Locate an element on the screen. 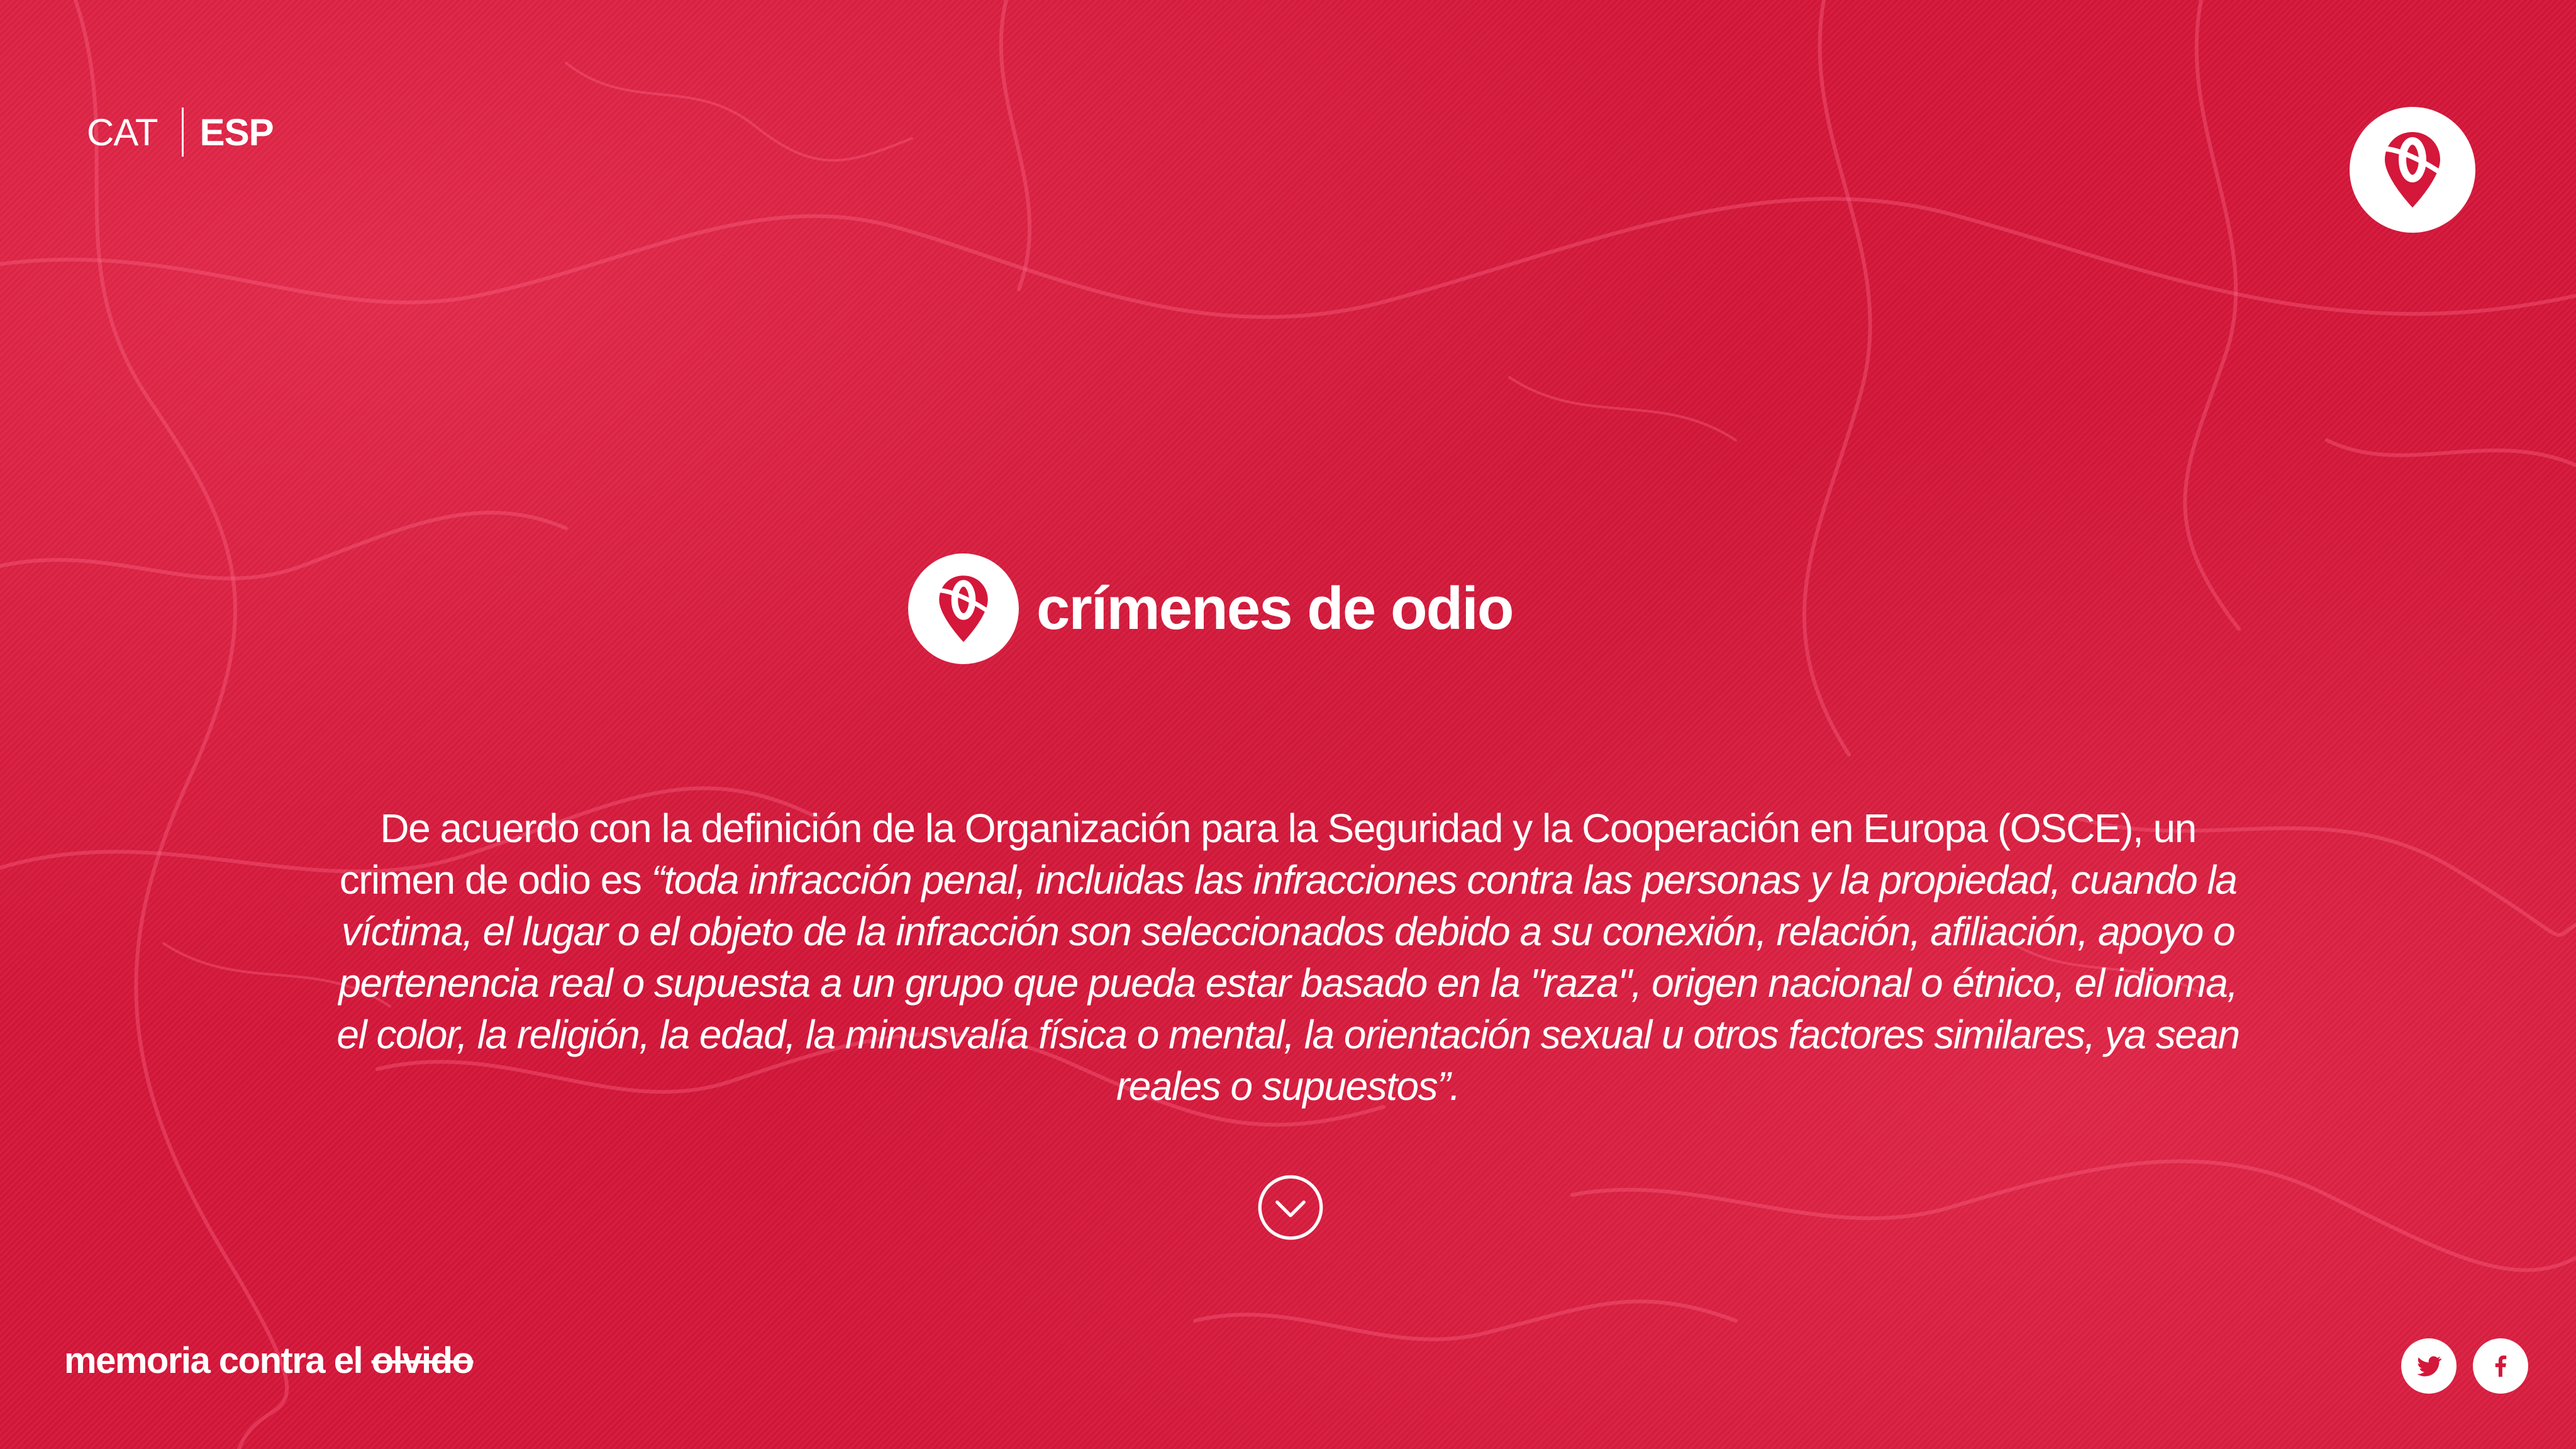  chevron-down-circle-icon is located at coordinates (1290, 1207).